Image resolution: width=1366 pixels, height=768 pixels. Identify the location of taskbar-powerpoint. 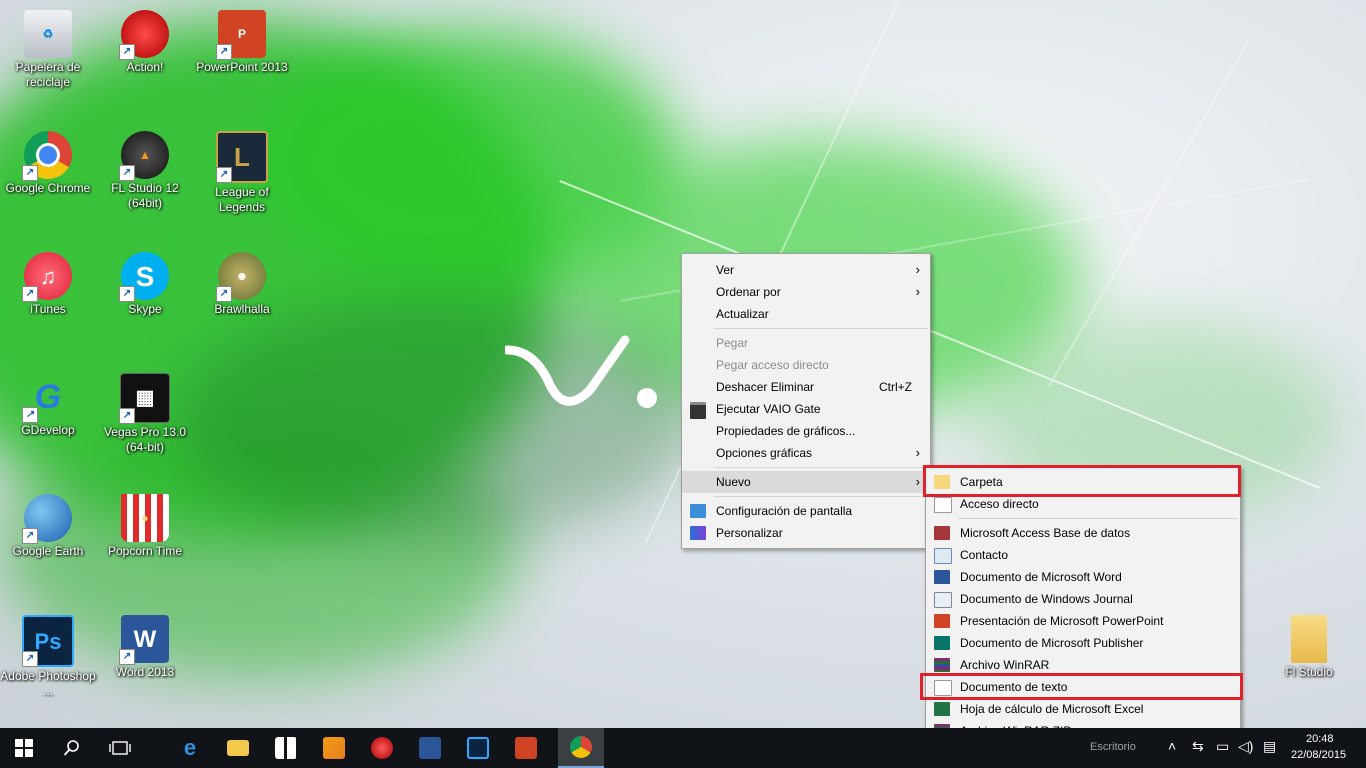
(526, 748).